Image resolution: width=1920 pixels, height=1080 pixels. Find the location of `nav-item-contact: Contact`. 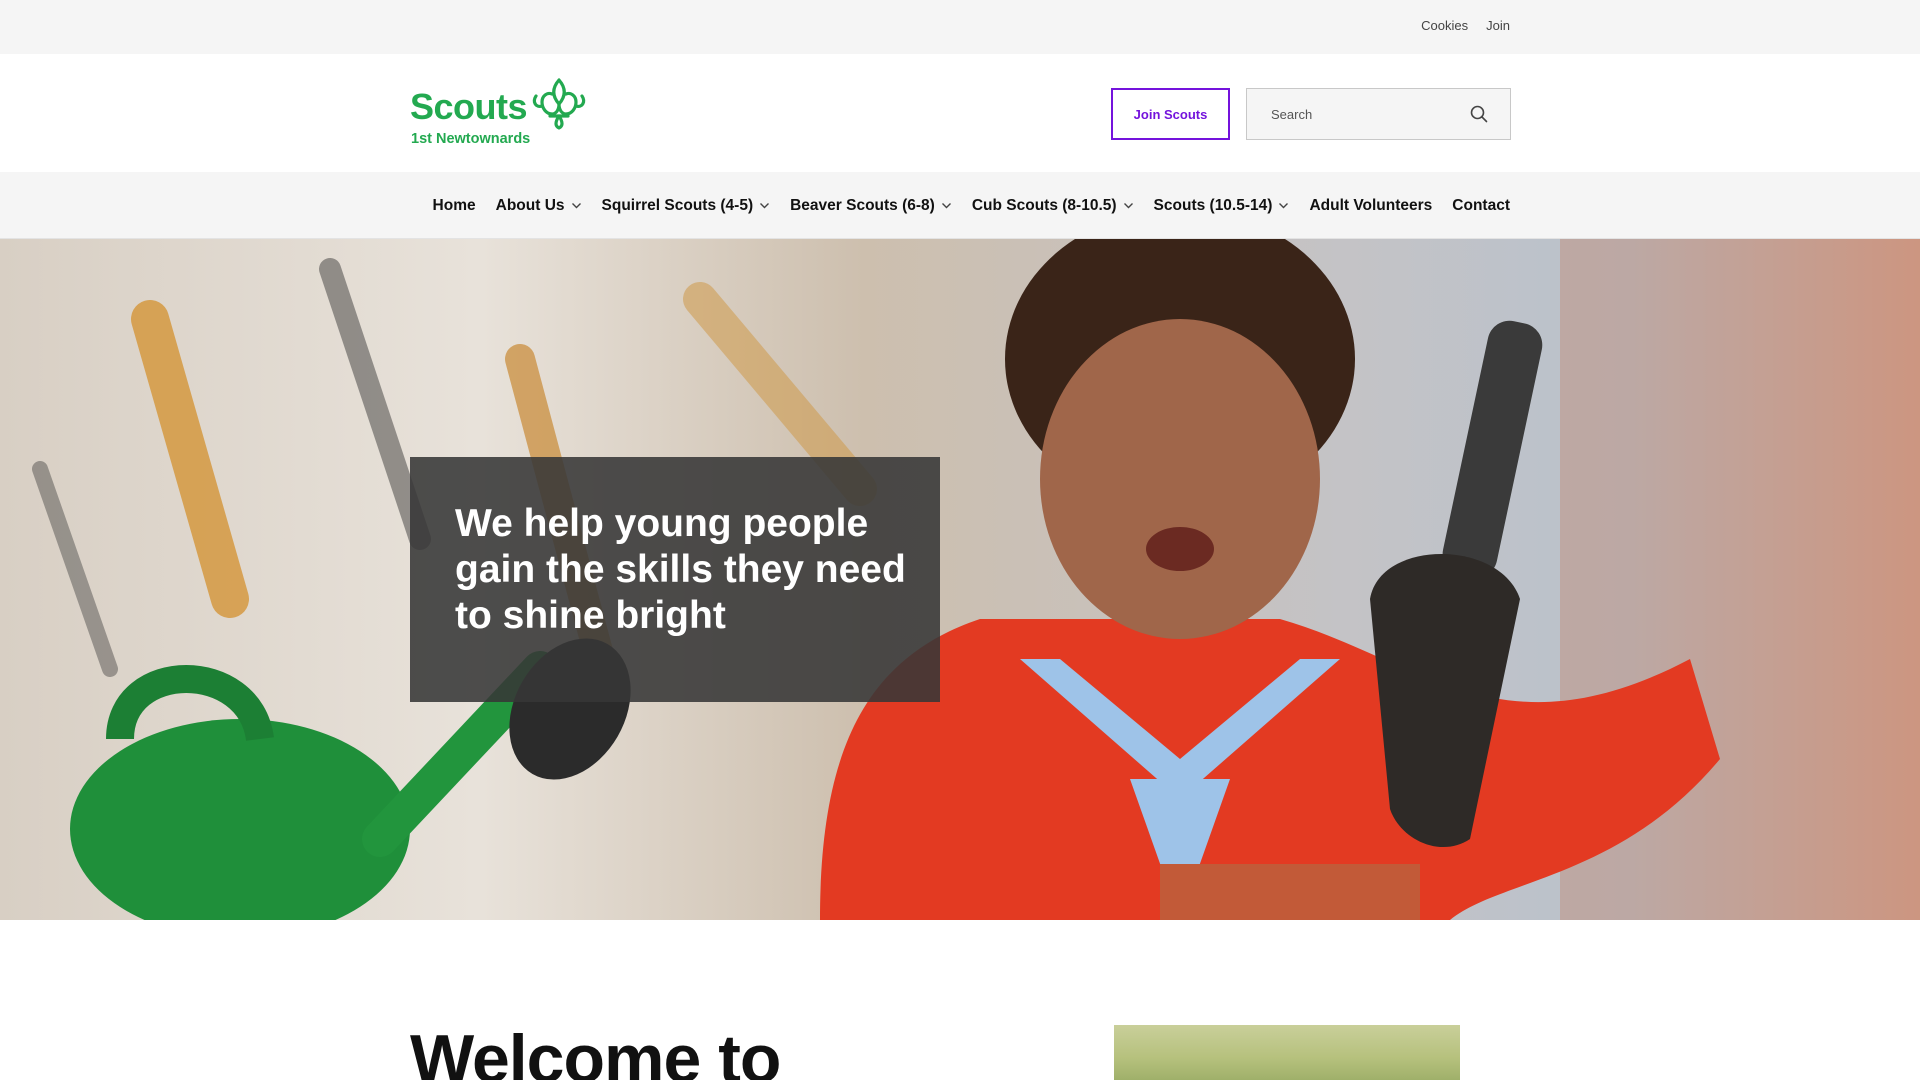

nav-item-contact: Contact is located at coordinates (1481, 206).